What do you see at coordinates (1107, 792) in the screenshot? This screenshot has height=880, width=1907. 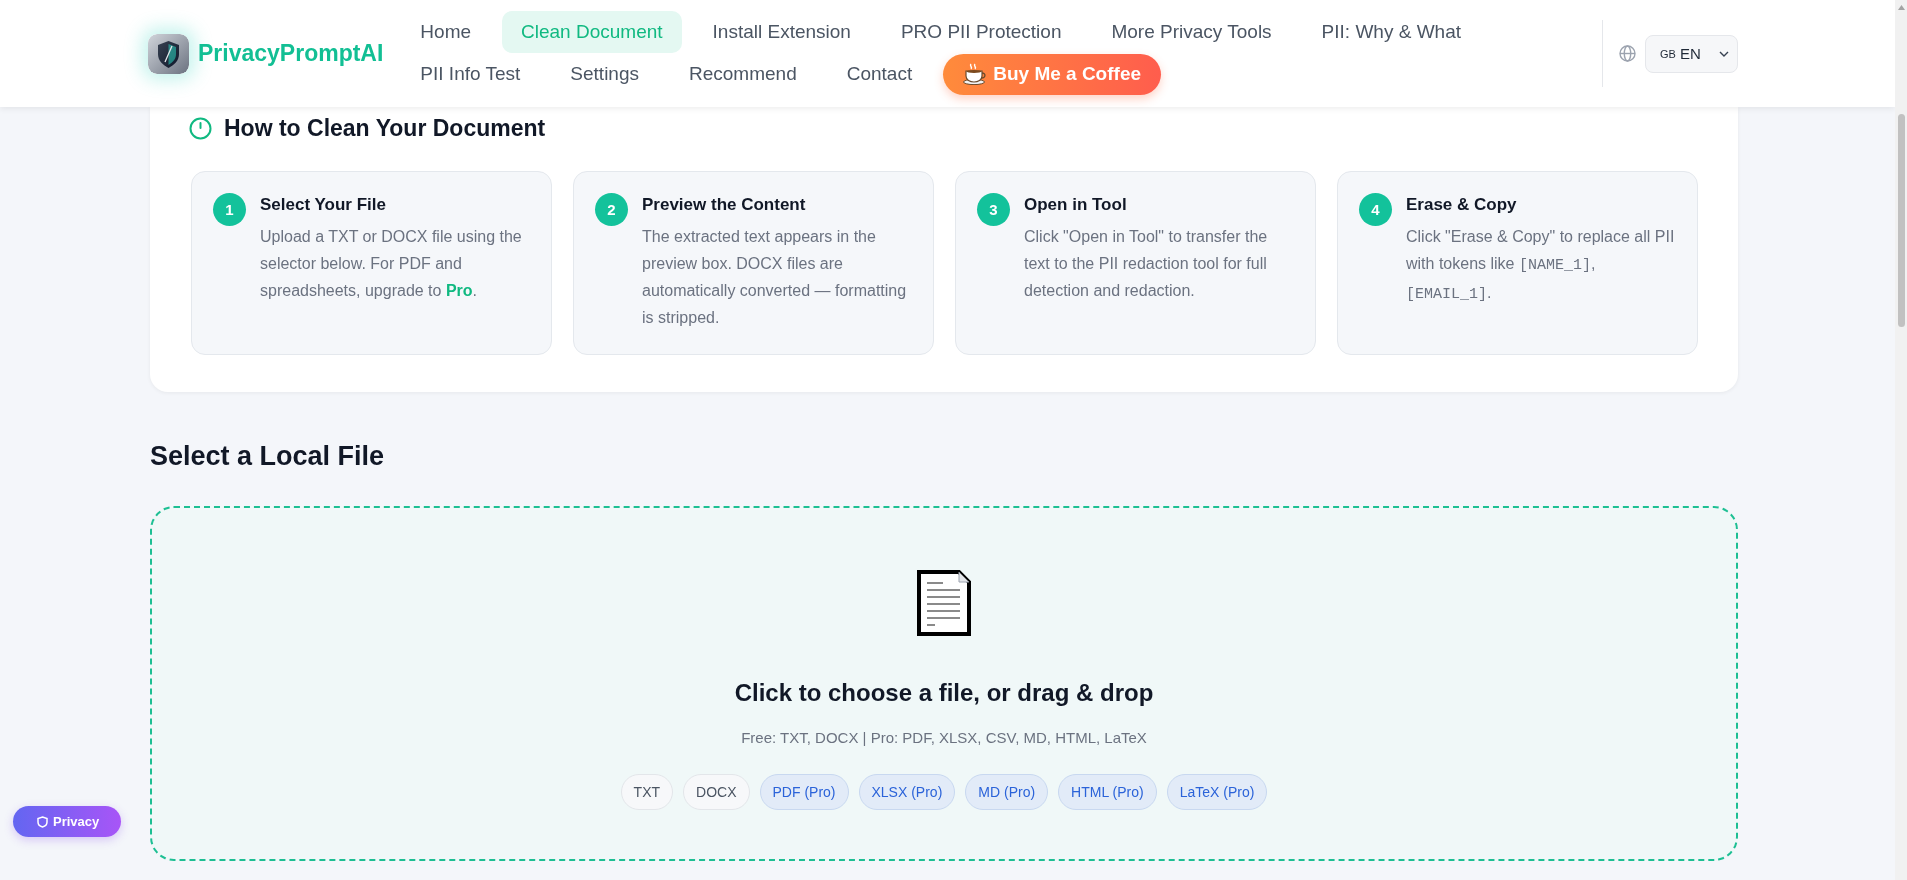 I see `format-tag: HTML (Pro)` at bounding box center [1107, 792].